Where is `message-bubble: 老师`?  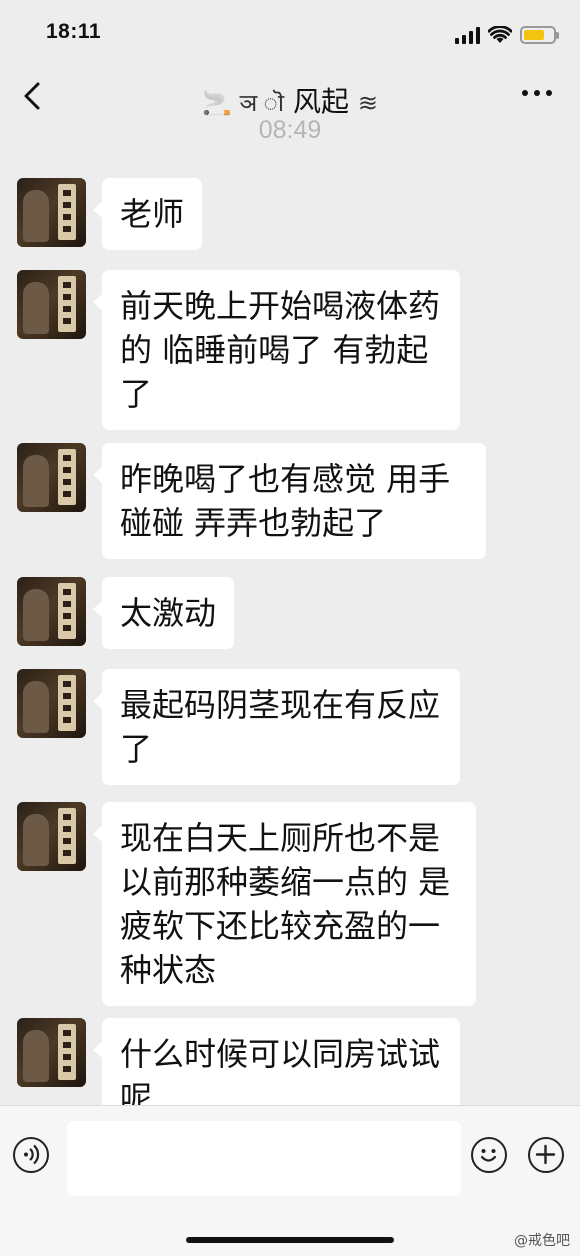
message-bubble: 老师 is located at coordinates (147, 214).